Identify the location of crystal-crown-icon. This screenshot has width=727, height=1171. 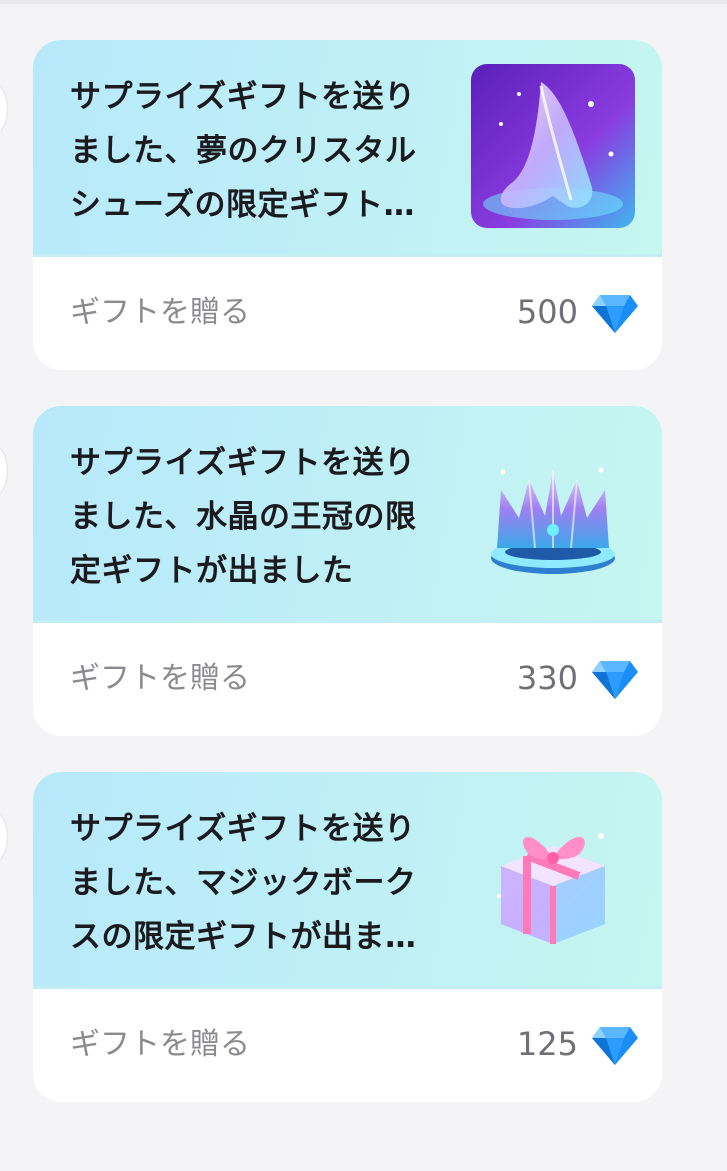
(553, 520).